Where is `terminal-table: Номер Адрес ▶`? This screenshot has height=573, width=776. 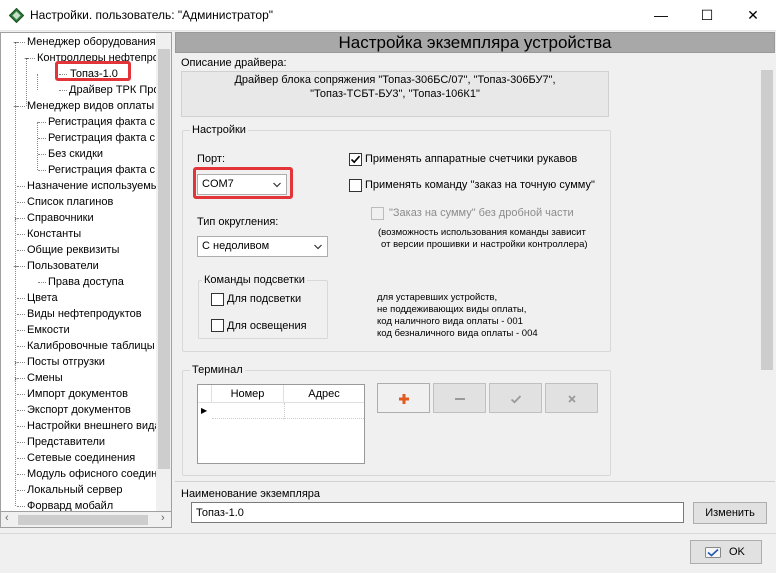
terminal-table: Номер Адрес ▶ is located at coordinates (281, 424).